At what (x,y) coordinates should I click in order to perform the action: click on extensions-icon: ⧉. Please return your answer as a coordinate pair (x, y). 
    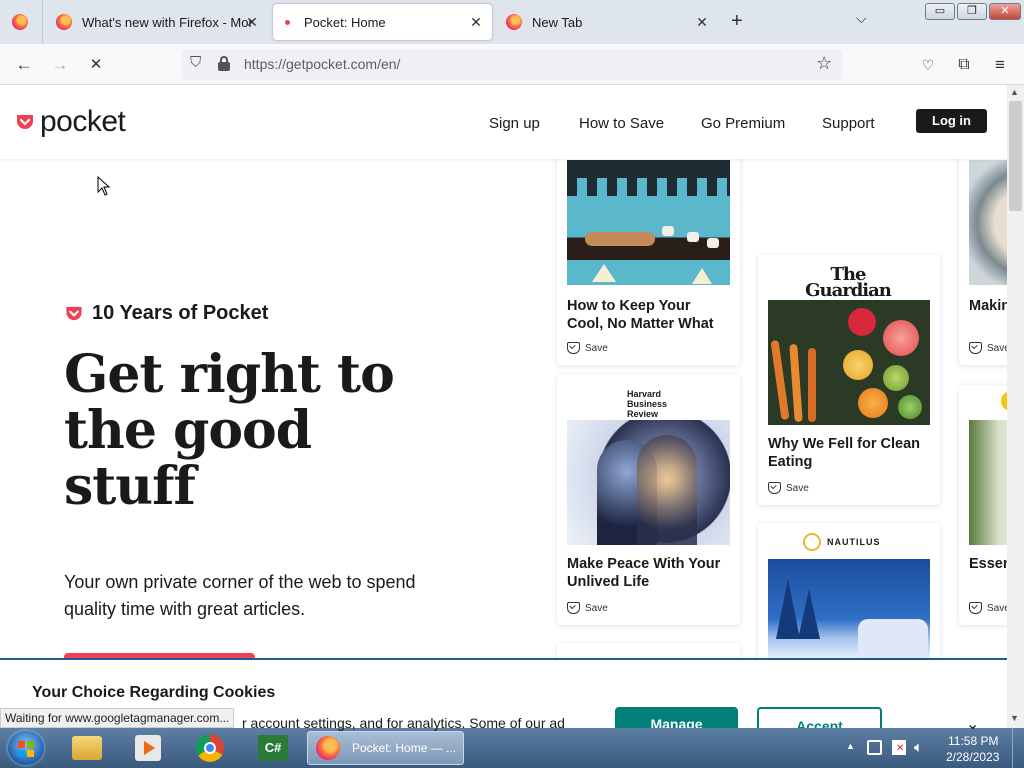
    Looking at the image, I should click on (964, 65).